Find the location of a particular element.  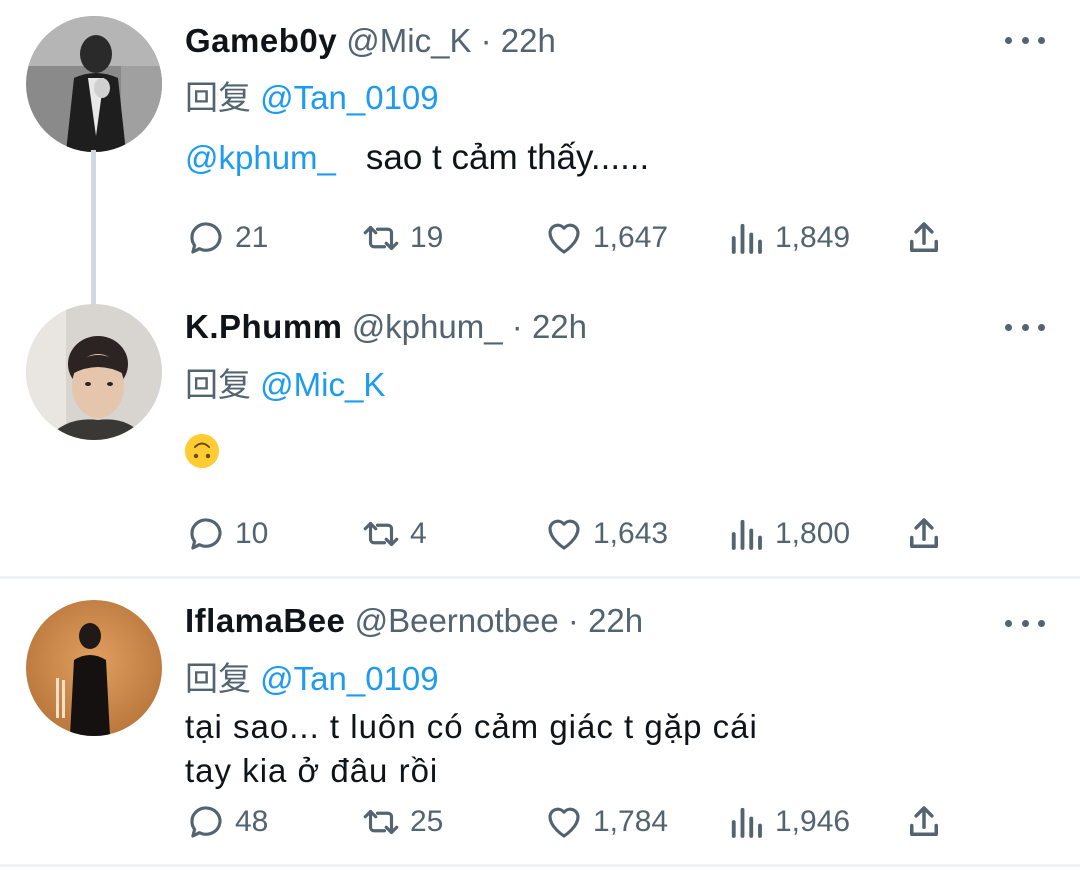

like-button: 1,643 is located at coordinates (605, 534).